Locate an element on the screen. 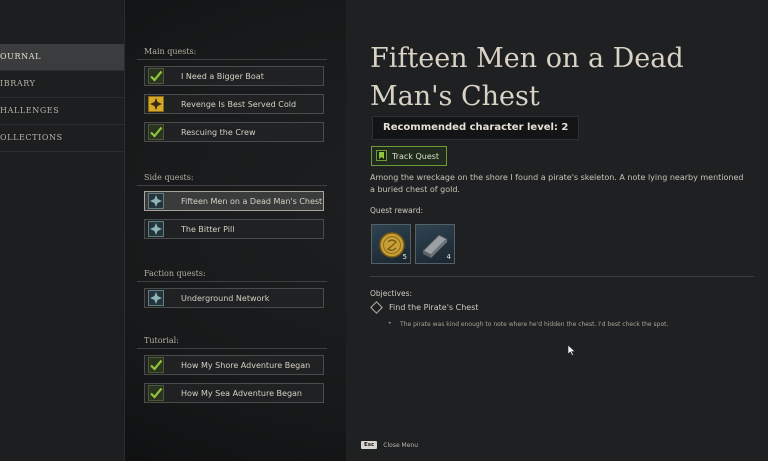  quest-label: How My Sea Adventure Began is located at coordinates (242, 393).